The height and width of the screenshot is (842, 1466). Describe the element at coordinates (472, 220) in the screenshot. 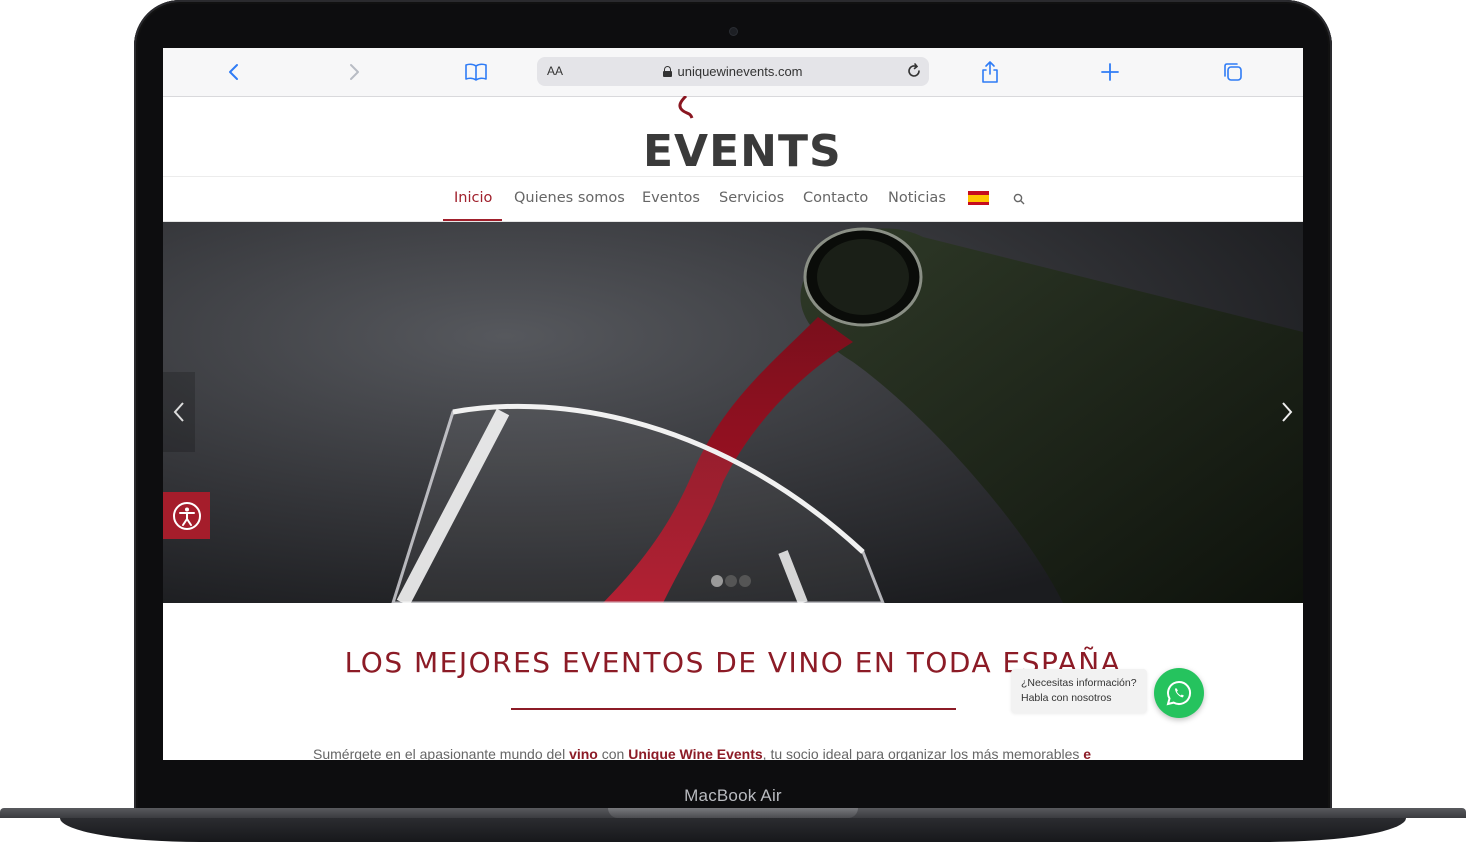

I see `active-nav-indicator` at that location.